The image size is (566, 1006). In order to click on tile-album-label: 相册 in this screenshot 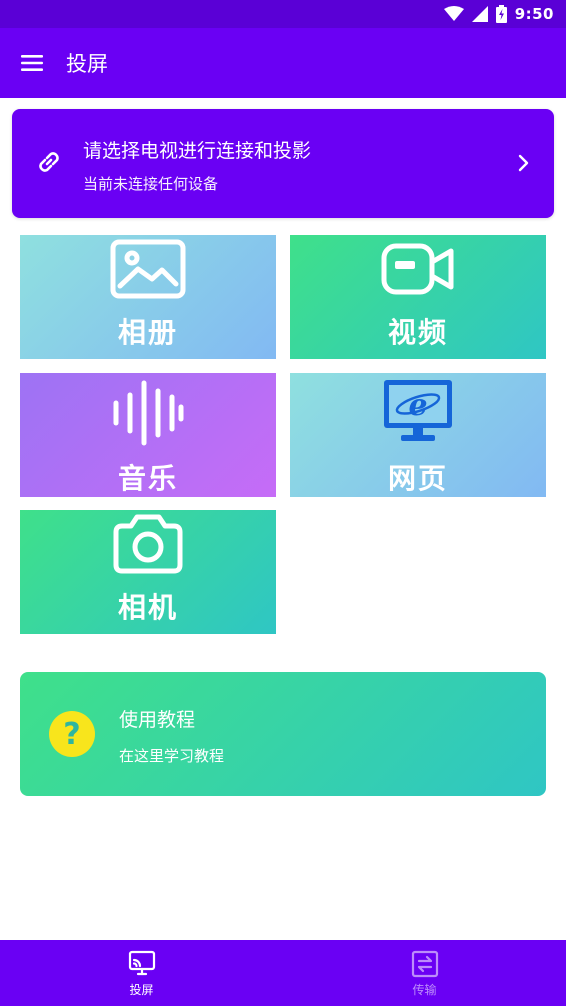, I will do `click(147, 332)`.